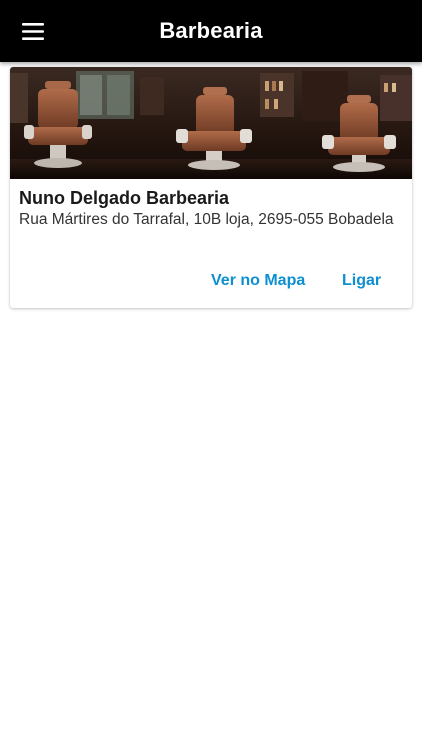 This screenshot has height=750, width=422. What do you see at coordinates (361, 281) in the screenshot?
I see `call-button: Ligar` at bounding box center [361, 281].